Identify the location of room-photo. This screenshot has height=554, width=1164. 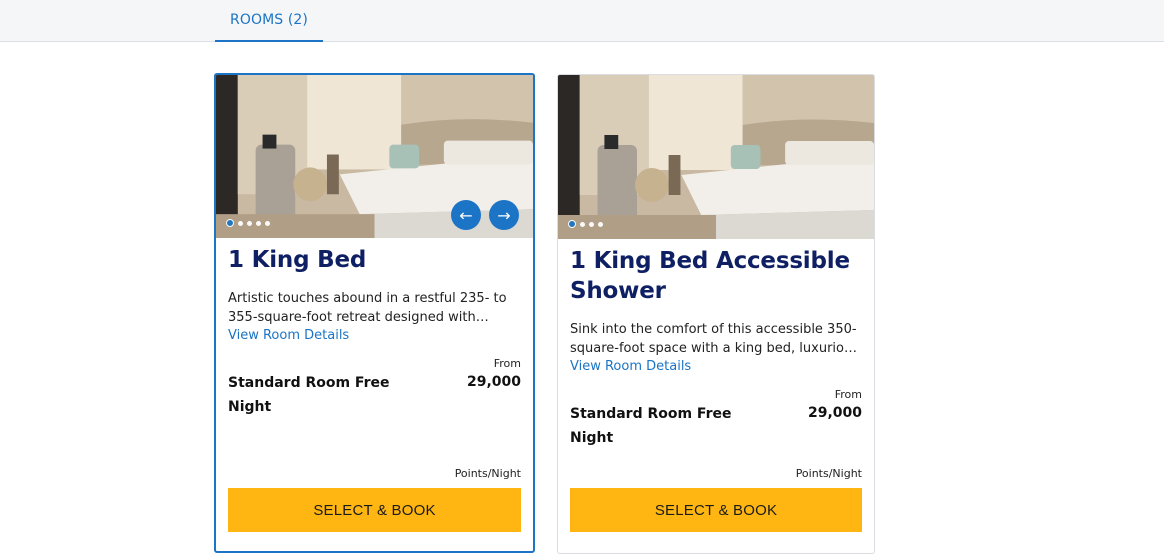
(716, 157).